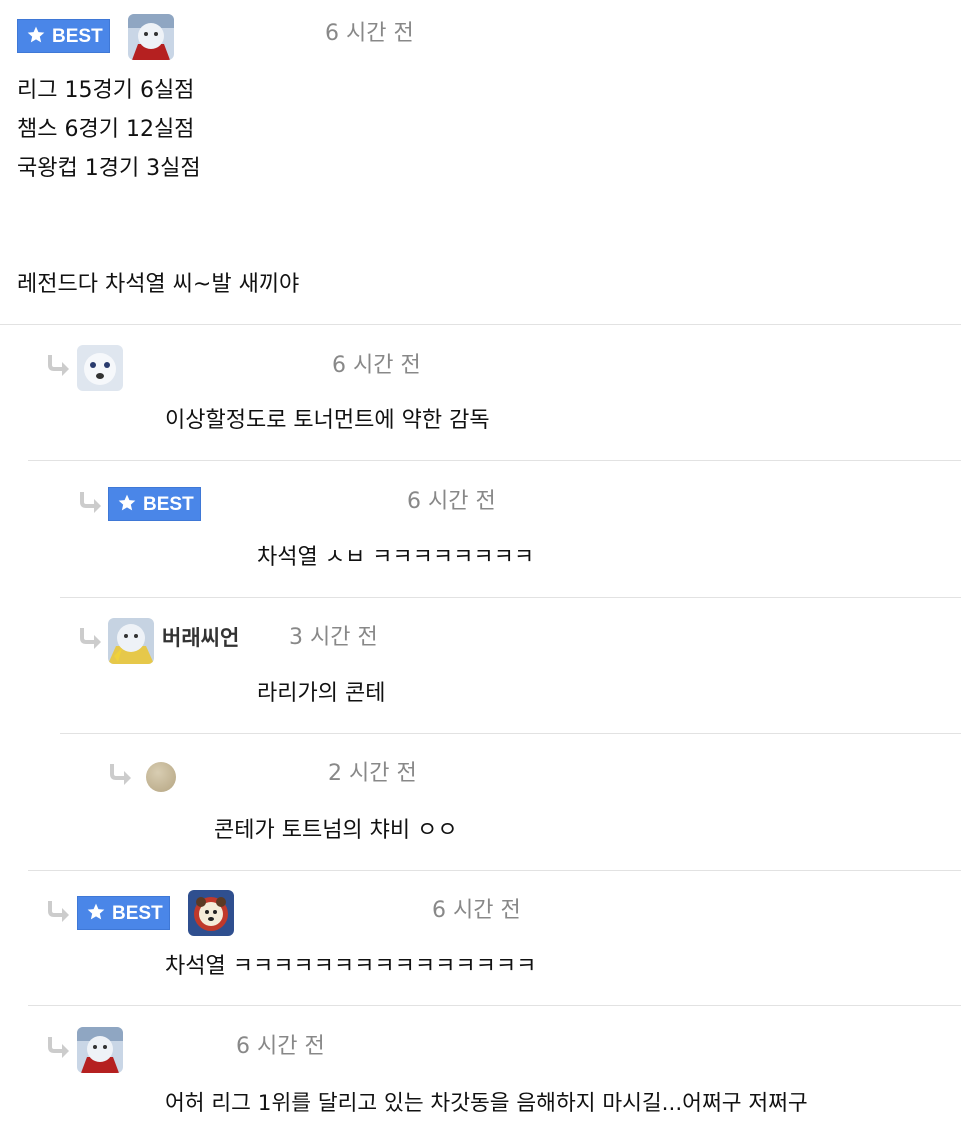  I want to click on nickname: 버래씨언, so click(200, 638).